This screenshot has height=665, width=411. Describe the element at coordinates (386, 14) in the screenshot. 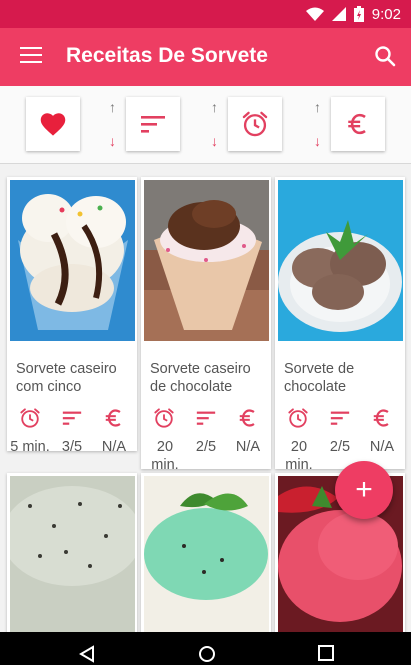

I see `status-time: 9:02` at that location.